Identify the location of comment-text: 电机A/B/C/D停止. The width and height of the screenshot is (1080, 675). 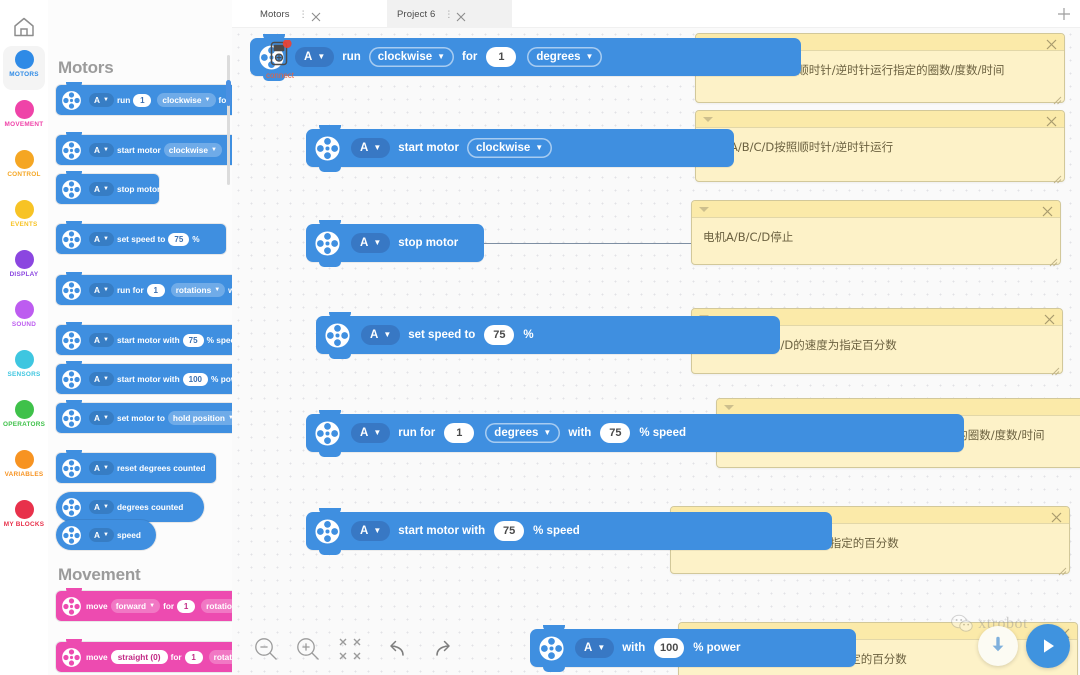
(876, 235).